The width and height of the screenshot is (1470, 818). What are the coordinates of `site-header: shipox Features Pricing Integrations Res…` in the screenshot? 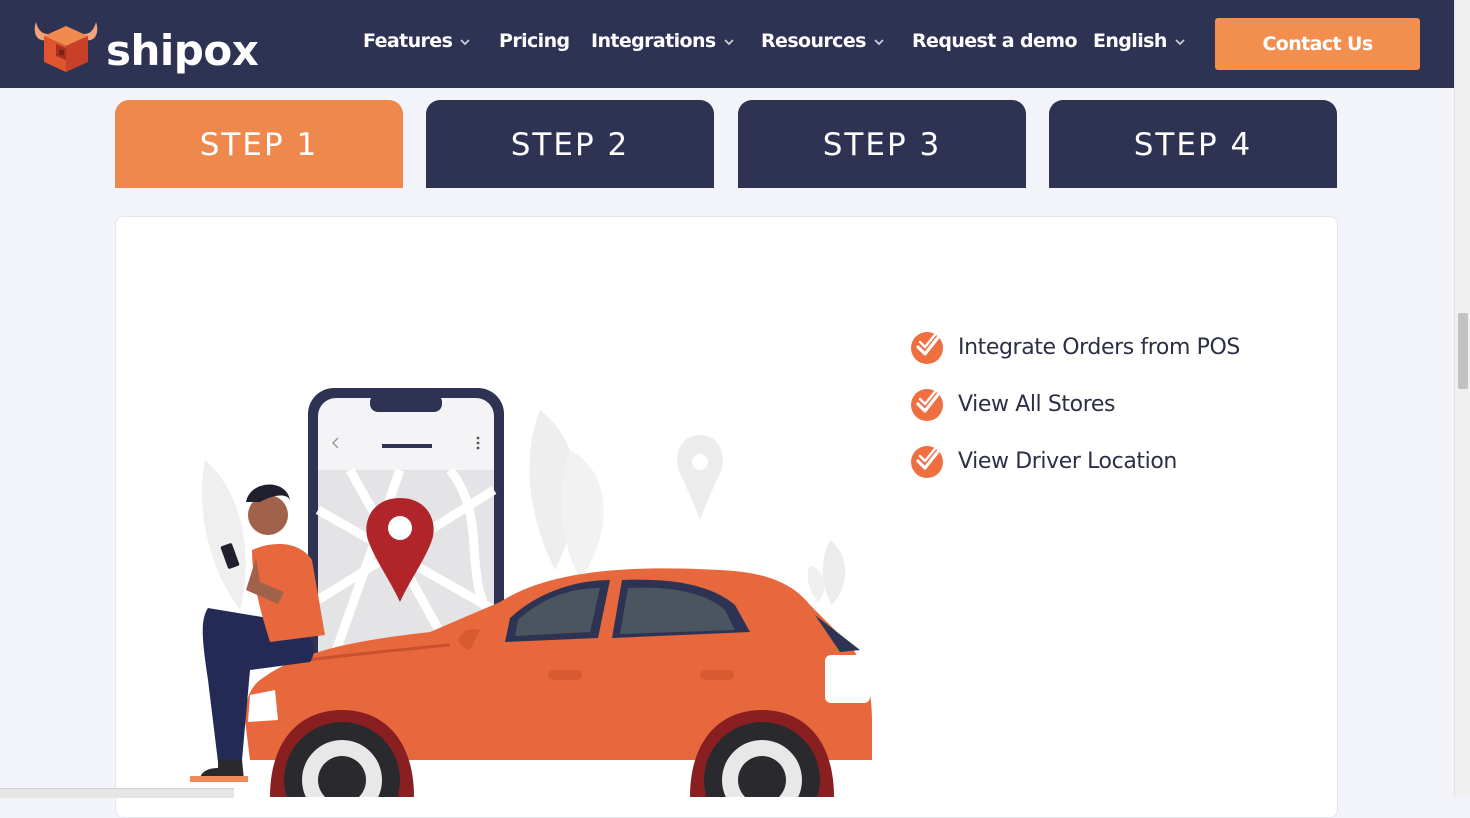 It's located at (727, 44).